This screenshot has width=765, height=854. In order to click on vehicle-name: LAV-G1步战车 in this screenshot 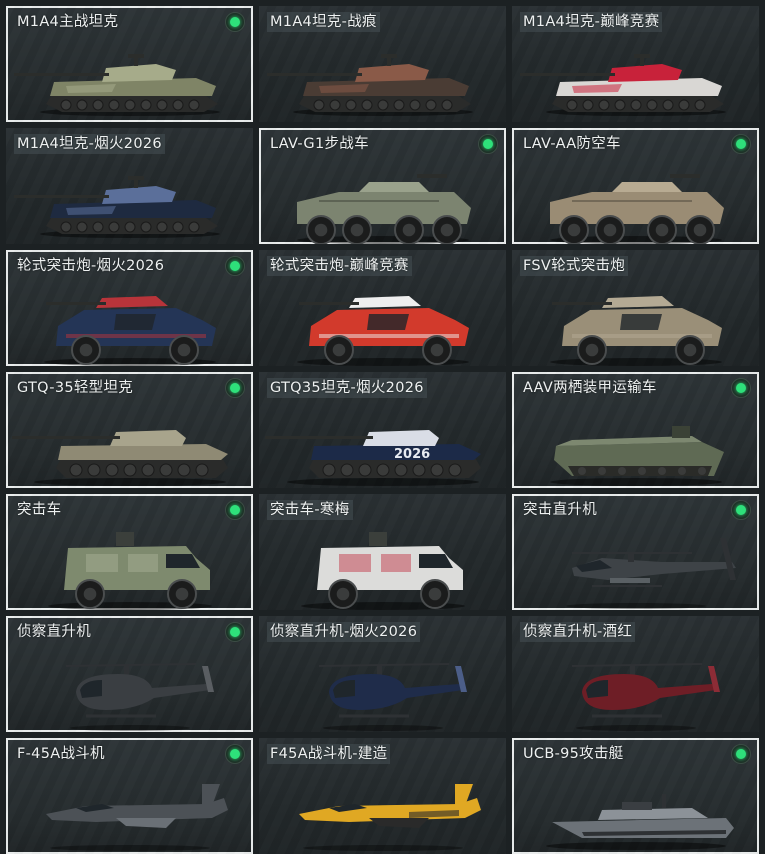, I will do `click(319, 144)`.